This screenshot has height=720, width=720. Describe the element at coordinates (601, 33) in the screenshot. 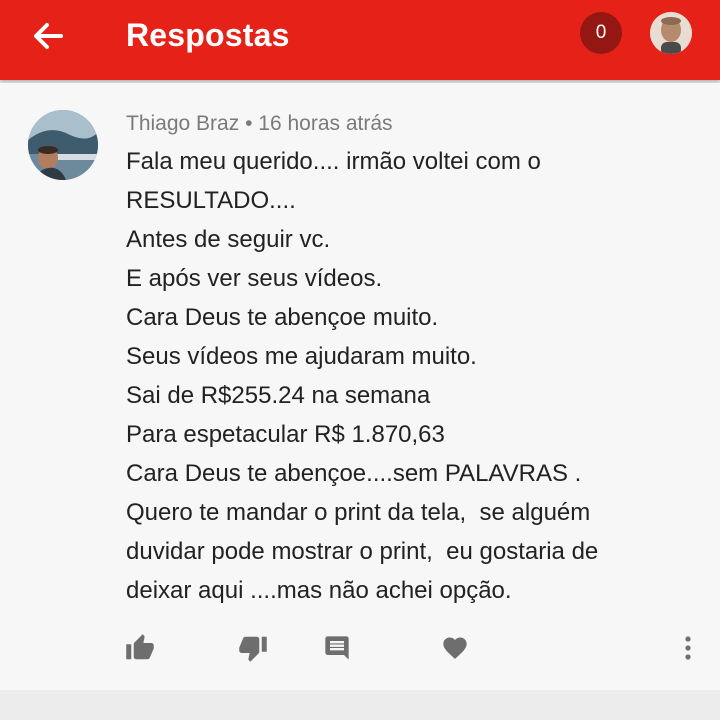

I see `notification-badge: 0` at that location.